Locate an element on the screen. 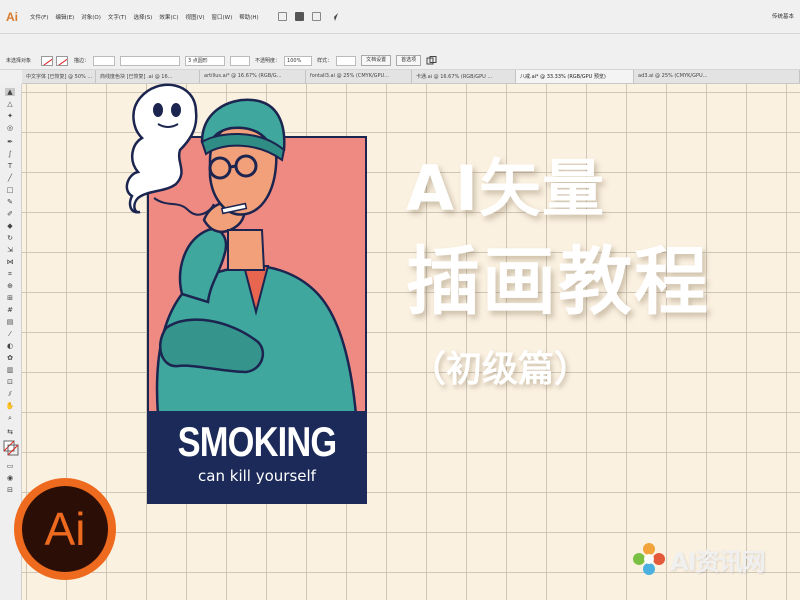  workspace-switcher: 传统基本 is located at coordinates (783, 16).